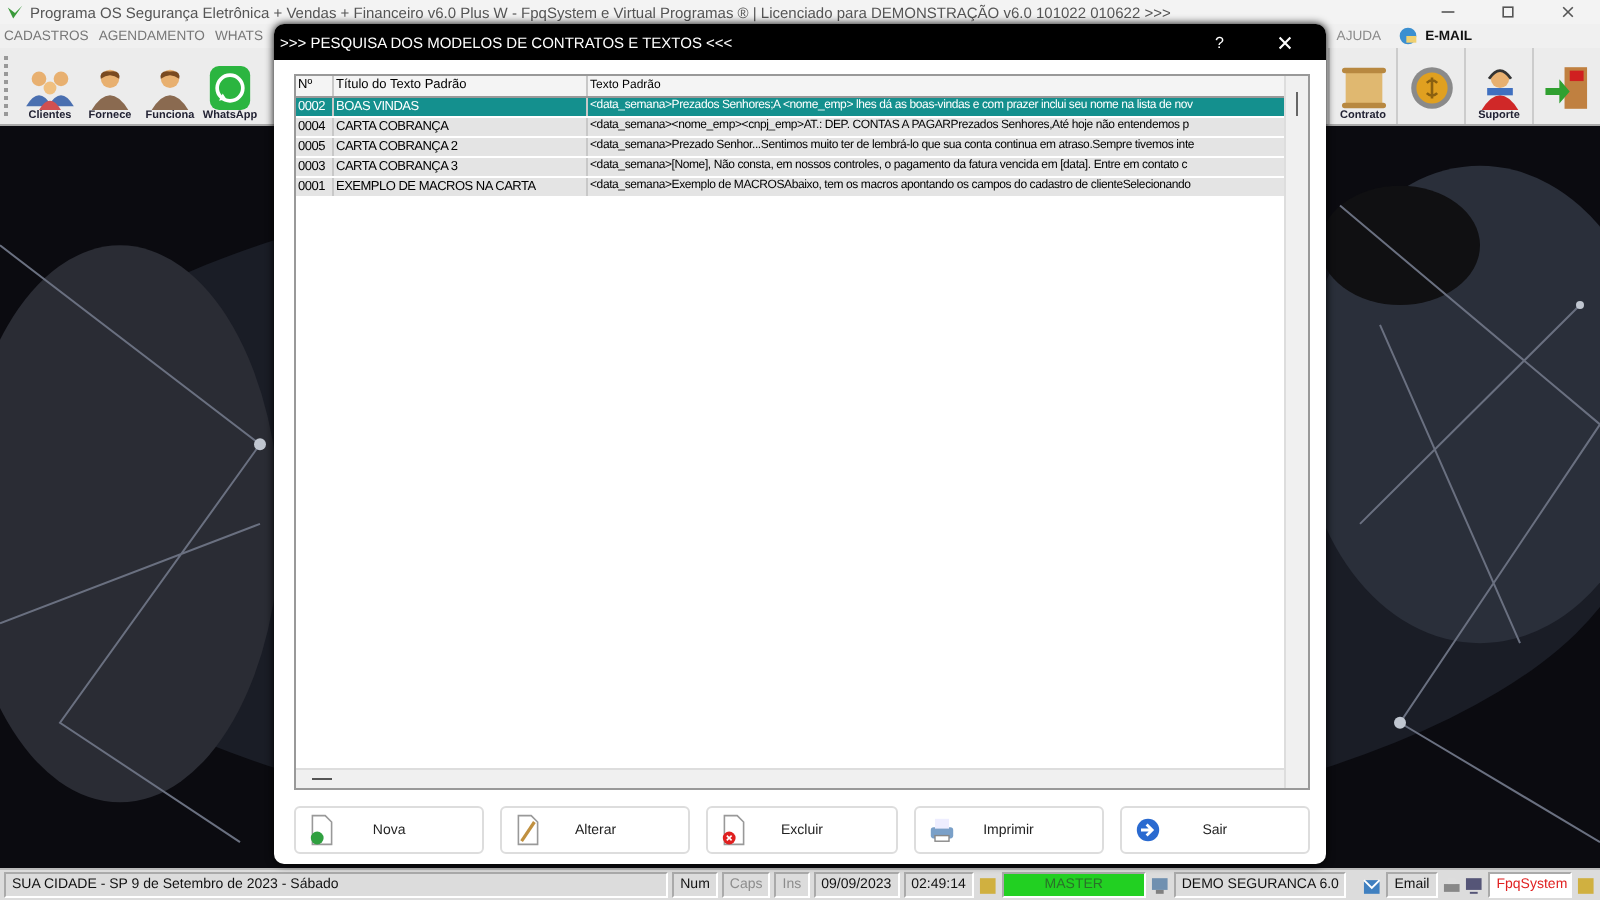 This screenshot has height=900, width=1600. Describe the element at coordinates (50, 88) in the screenshot. I see `people-icon` at that location.